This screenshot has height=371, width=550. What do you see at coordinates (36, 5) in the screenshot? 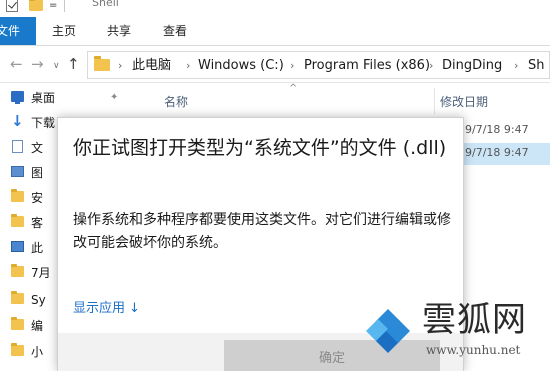
I see `new-folder-icon` at bounding box center [36, 5].